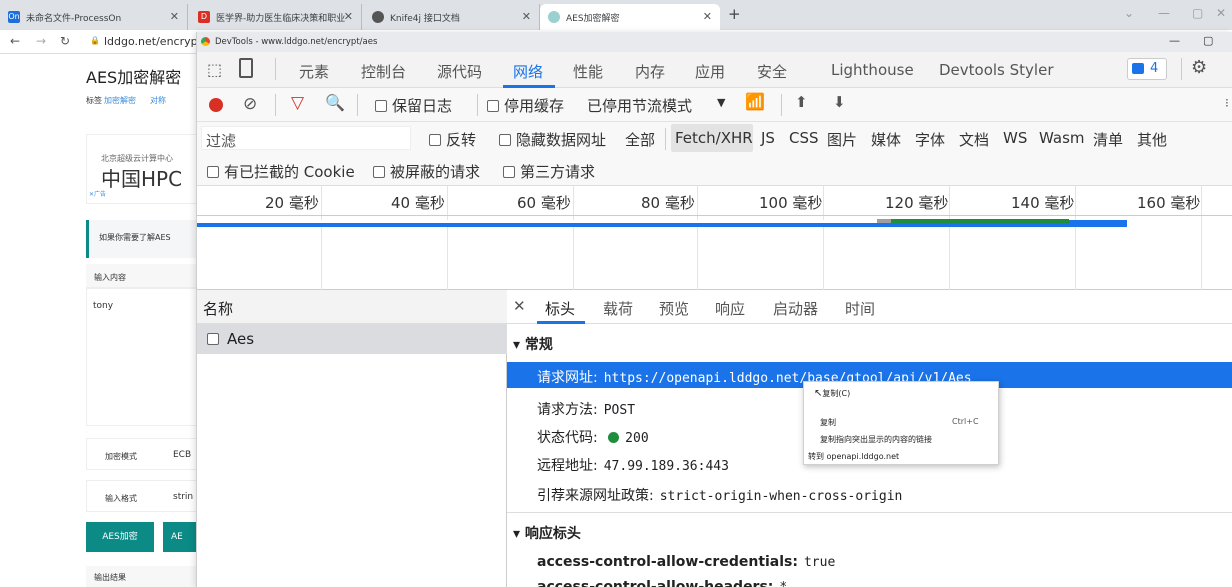  I want to click on menu-item-goto: 转到 openapi.lddgo.net, so click(853, 456).